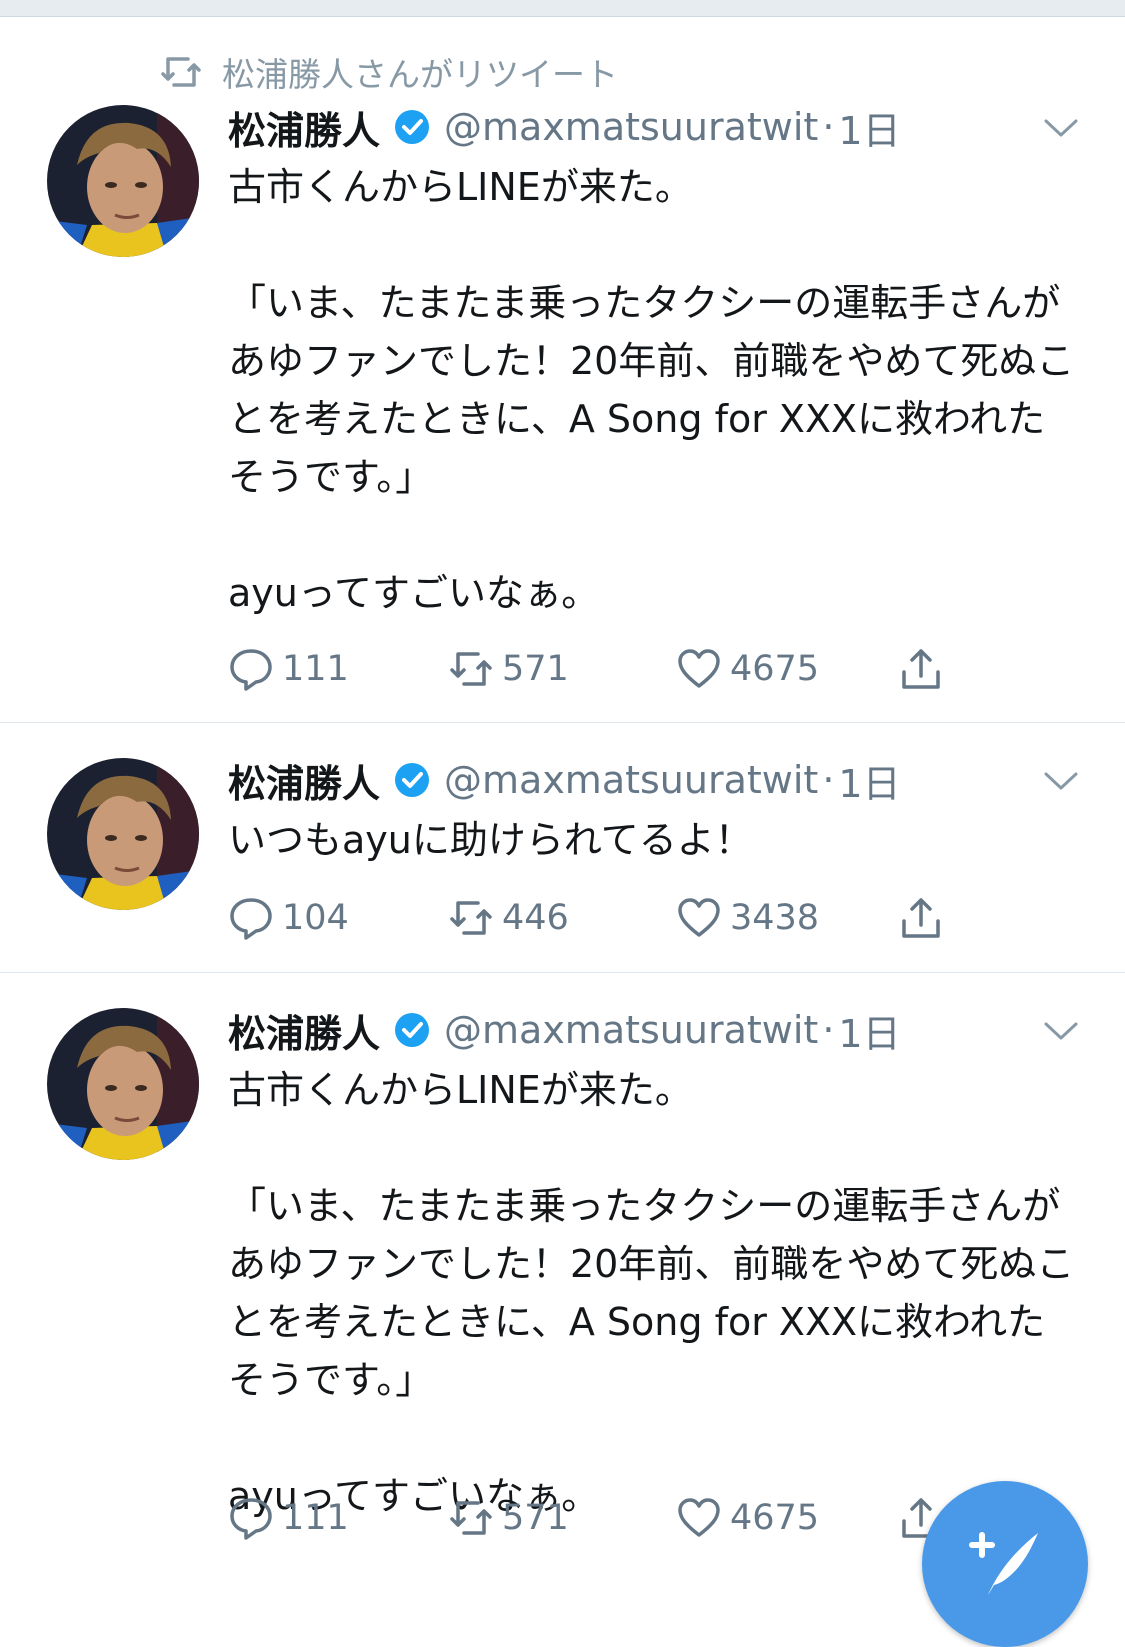 The width and height of the screenshot is (1125, 1647). I want to click on retweet-button: 446, so click(508, 918).